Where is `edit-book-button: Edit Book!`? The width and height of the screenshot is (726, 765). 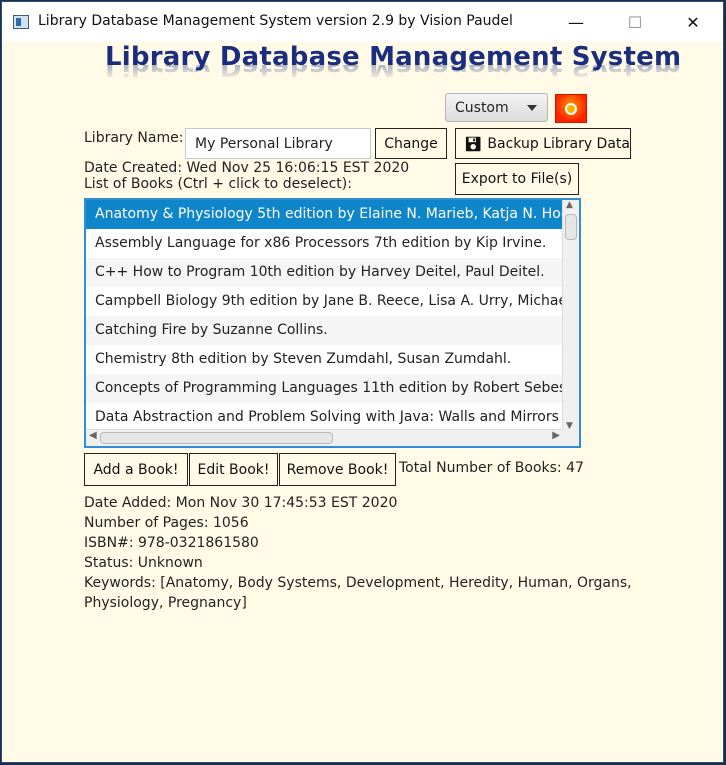
edit-book-button: Edit Book! is located at coordinates (233, 469).